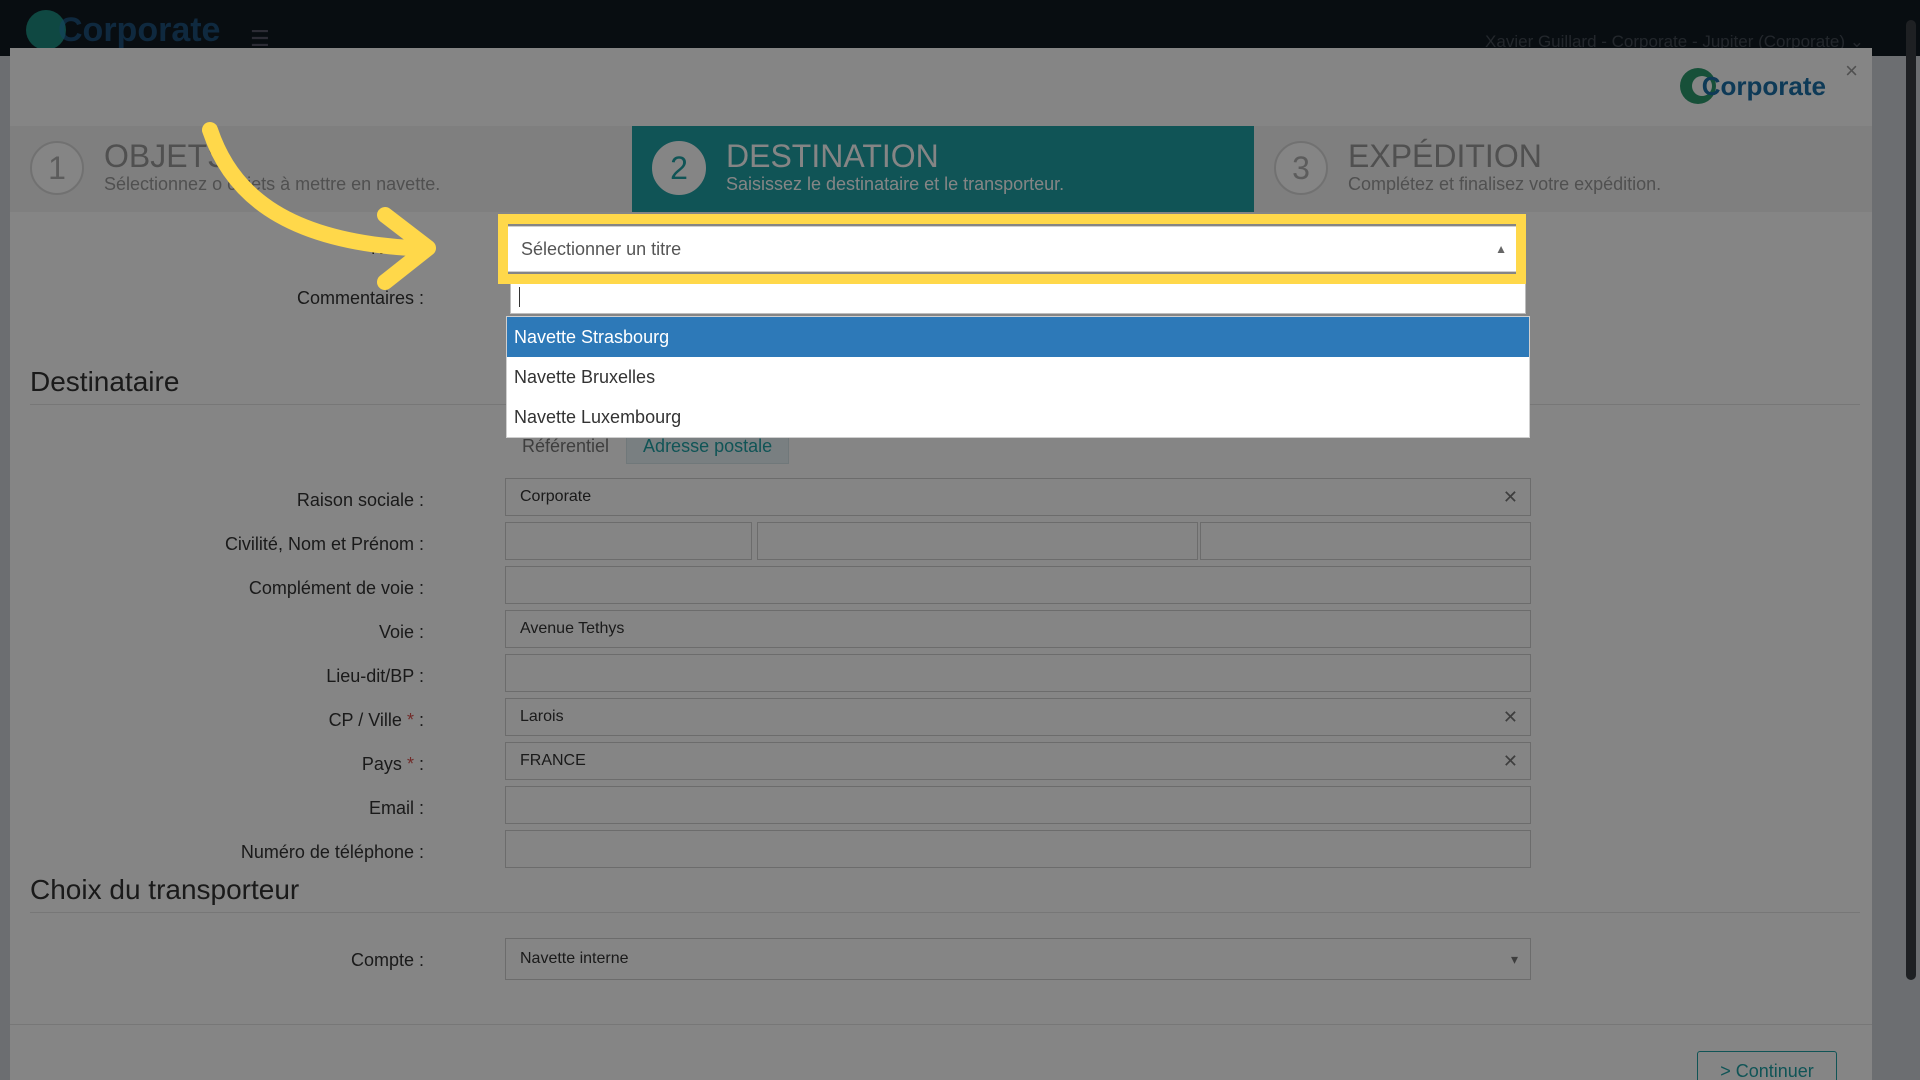 The image size is (1920, 1080). I want to click on highlight-box, so click(1012, 249).